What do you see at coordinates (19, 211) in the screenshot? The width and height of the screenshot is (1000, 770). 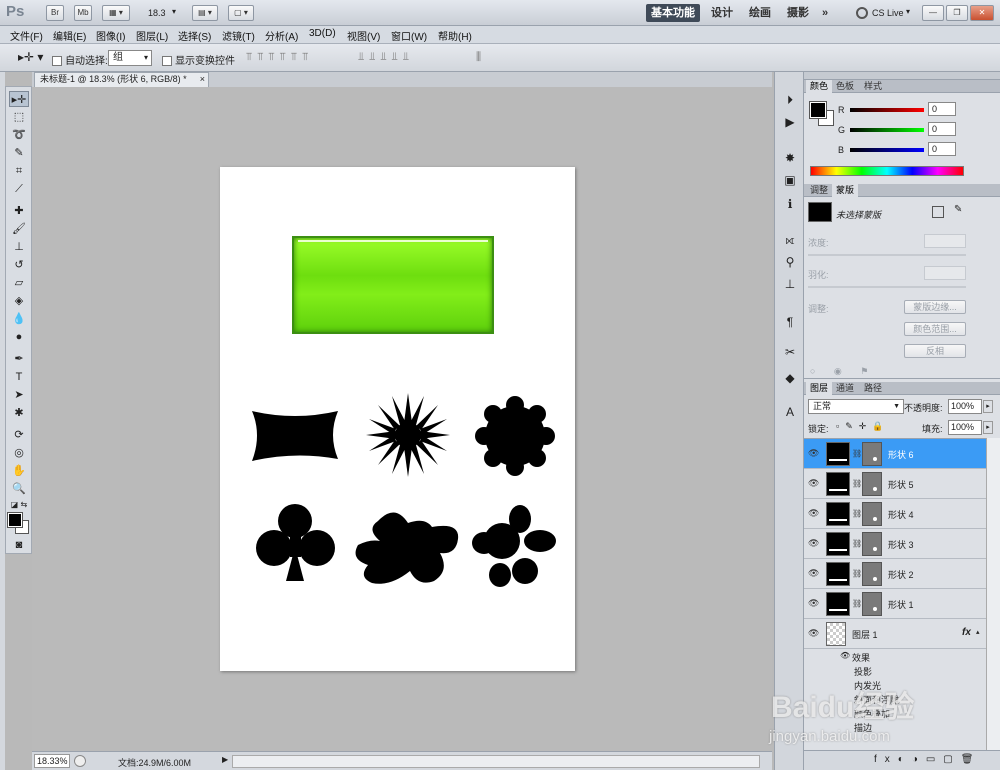 I see `healing-brush-tool-icon: ✚` at bounding box center [19, 211].